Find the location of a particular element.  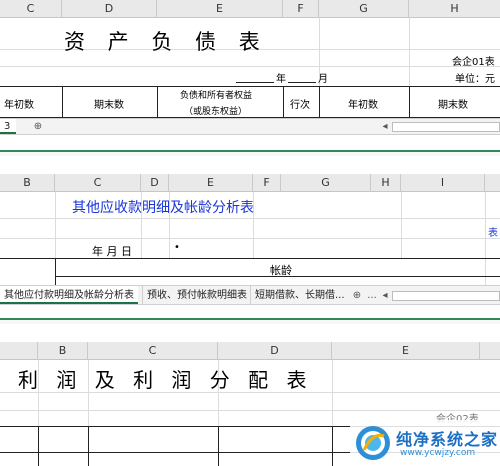

watermark-logo-icon is located at coordinates (373, 443).